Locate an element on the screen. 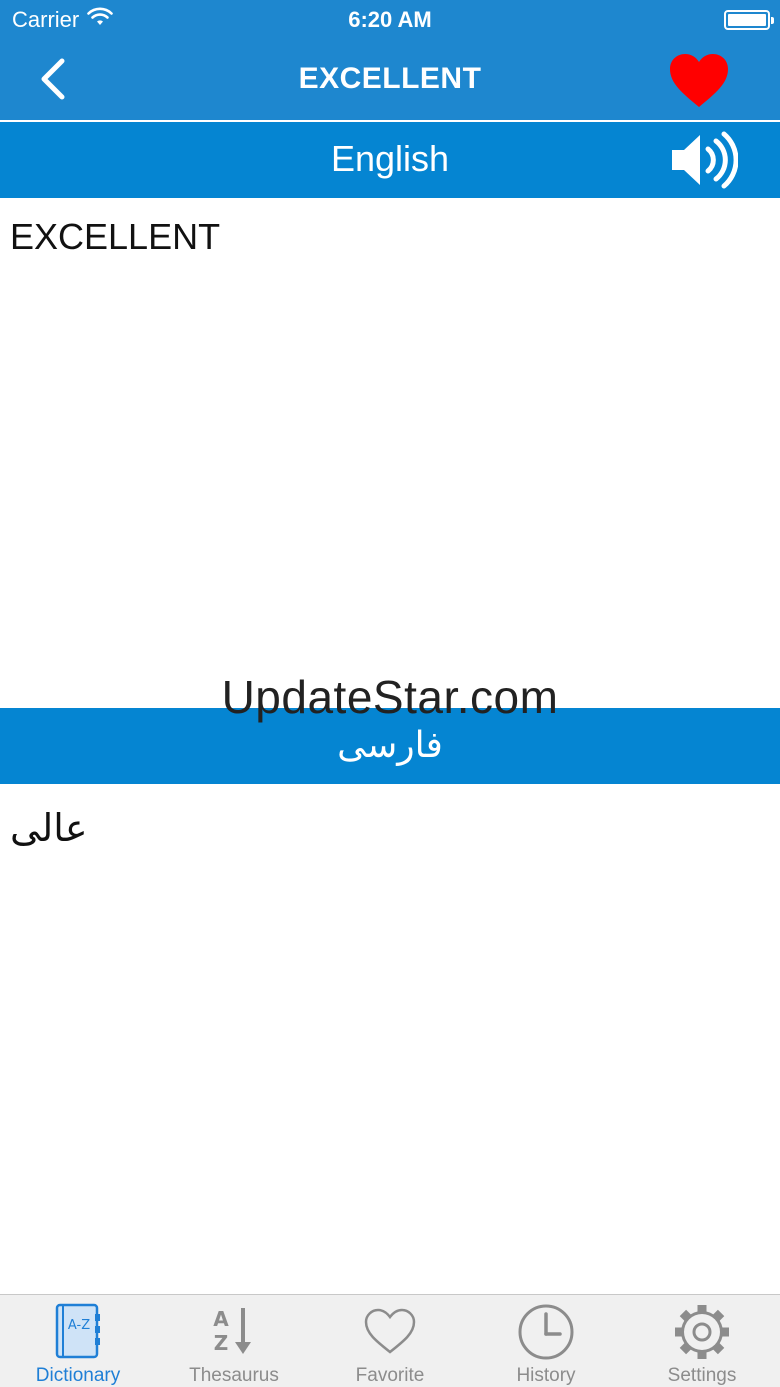  clock-icon is located at coordinates (546, 1332).